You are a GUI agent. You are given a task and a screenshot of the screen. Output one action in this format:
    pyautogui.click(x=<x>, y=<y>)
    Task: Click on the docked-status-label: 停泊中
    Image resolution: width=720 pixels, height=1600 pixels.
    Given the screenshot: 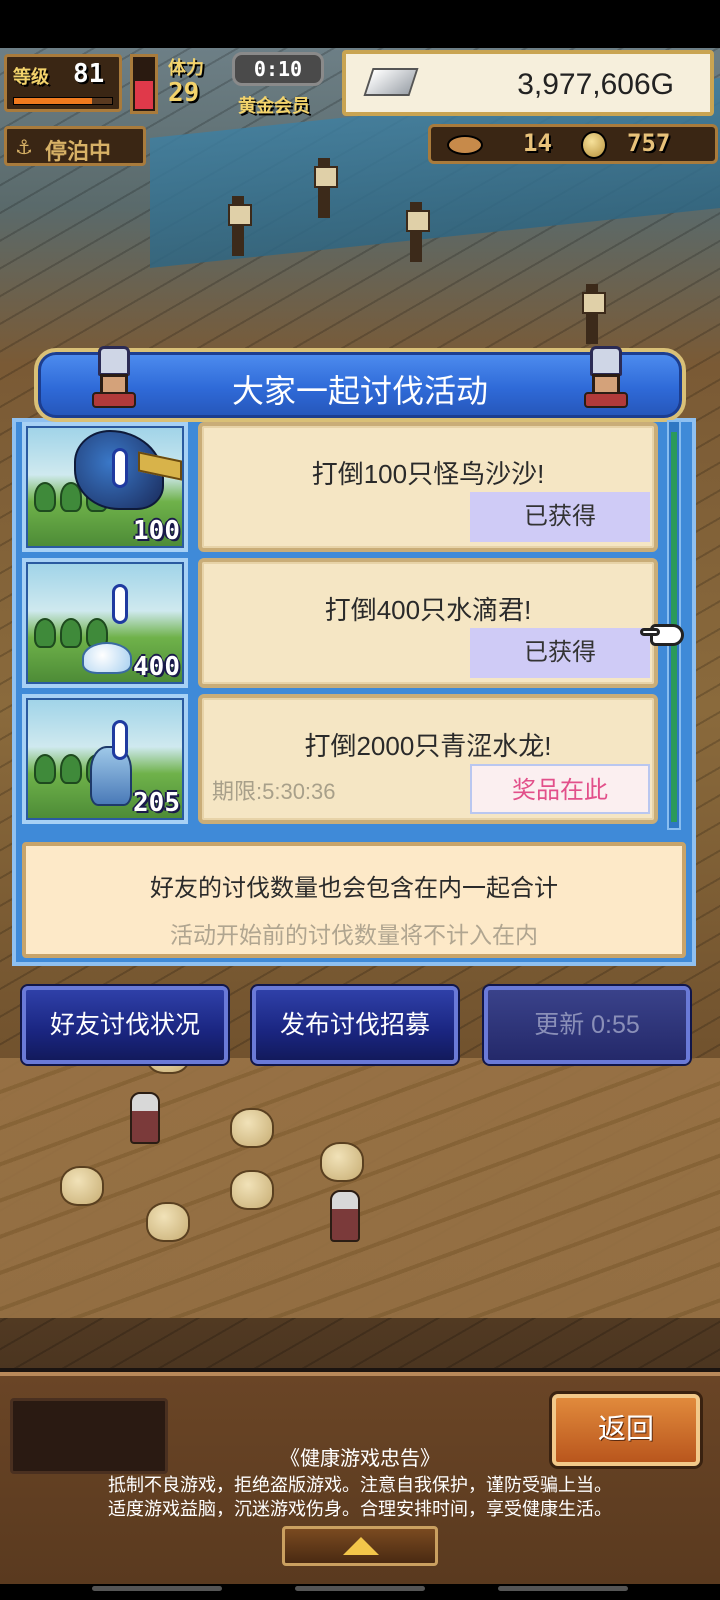 What is the action you would take?
    pyautogui.click(x=78, y=152)
    